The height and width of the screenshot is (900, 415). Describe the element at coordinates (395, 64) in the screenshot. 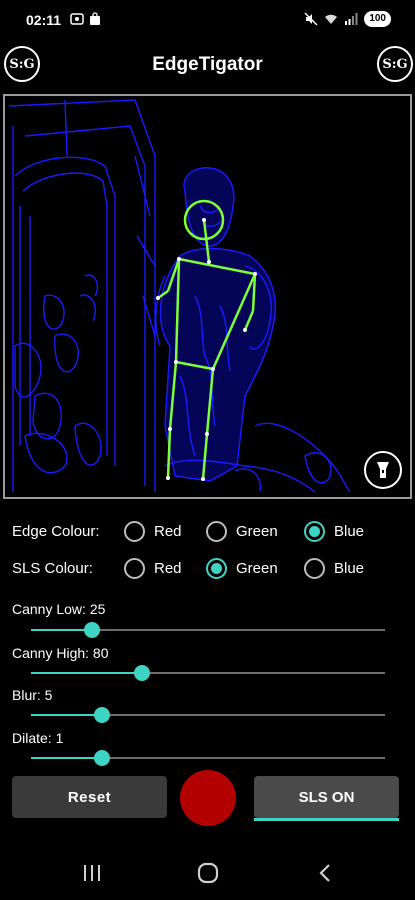

I see `app-logo-right: S:G` at that location.